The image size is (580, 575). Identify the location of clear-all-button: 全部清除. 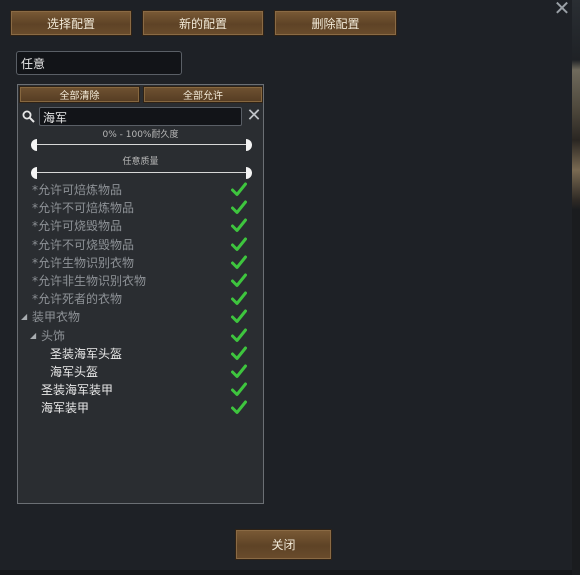
(79, 94).